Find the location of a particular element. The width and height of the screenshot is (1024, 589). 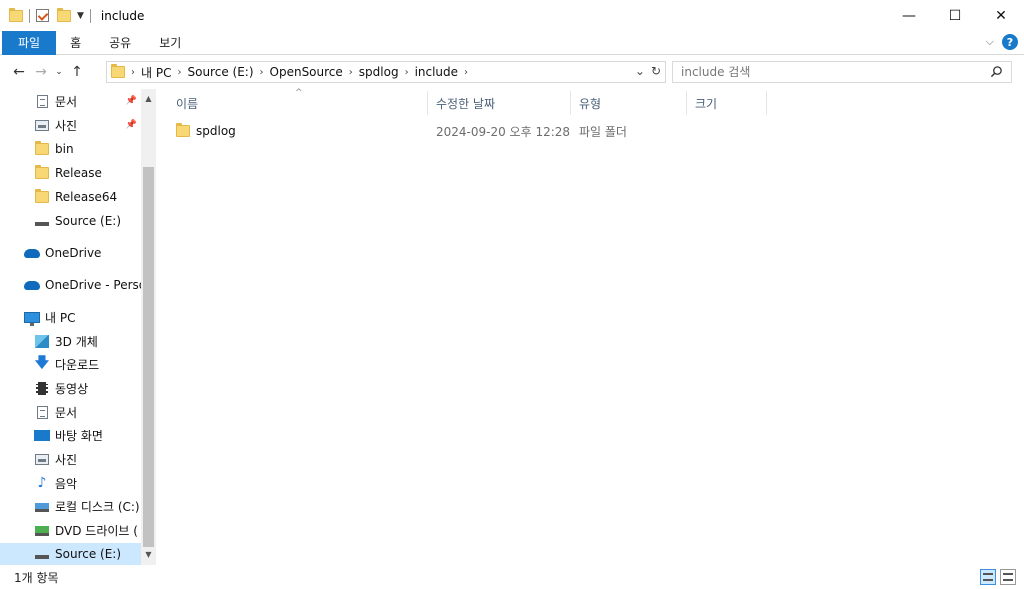

new-folder-icon is located at coordinates (64, 14).